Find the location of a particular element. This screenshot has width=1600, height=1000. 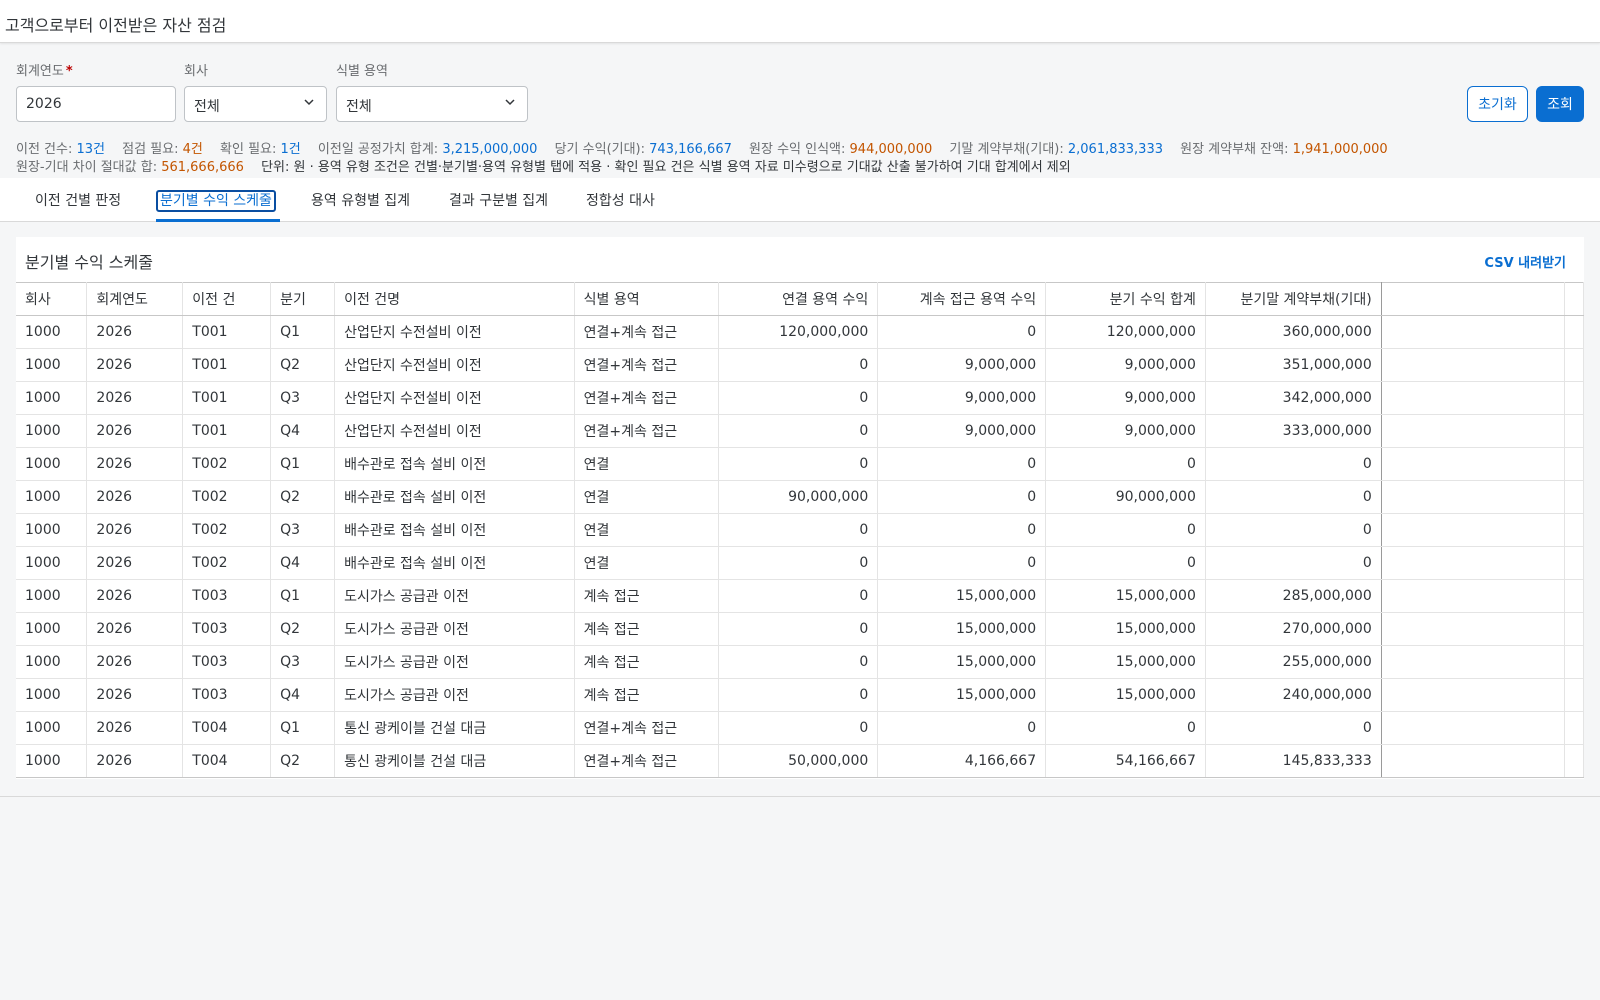

table-row: 1000 2026 T002 Q3 배수관로 접속 설비 이전 연결 0 0 0 0 is located at coordinates (800, 530).